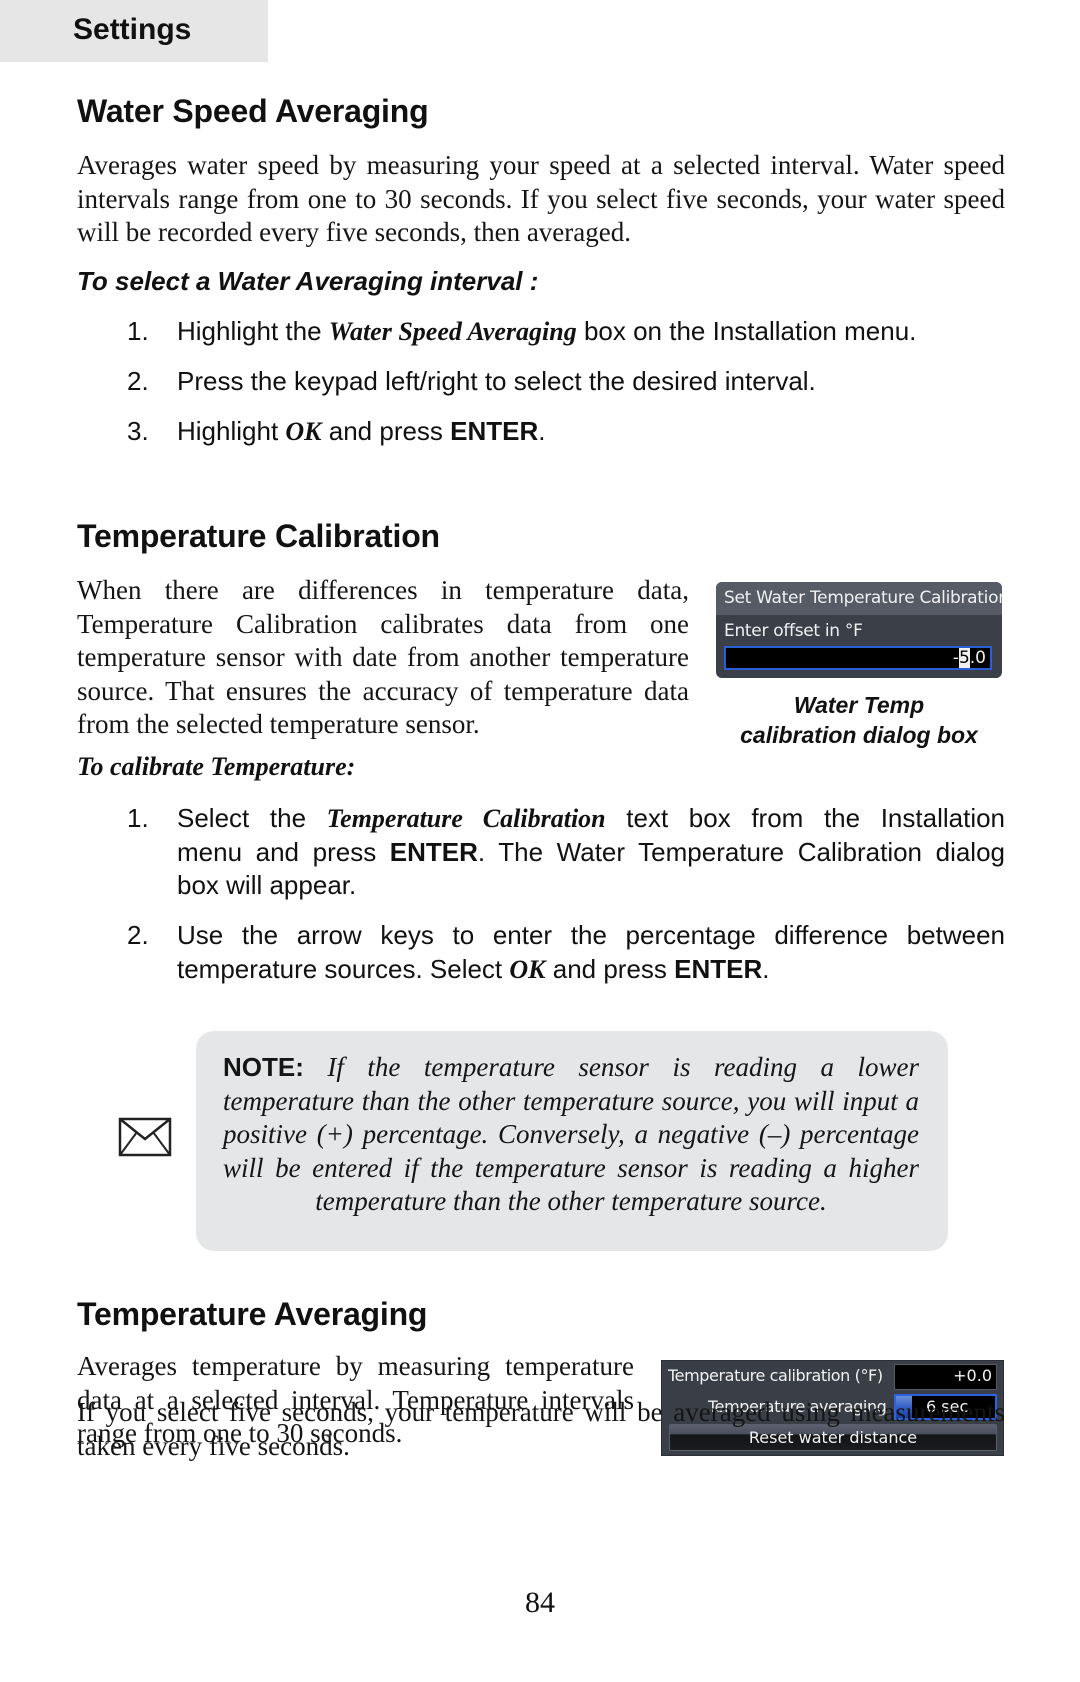 The image size is (1080, 1682). I want to click on offset-decimal: .0, so click(977, 658).